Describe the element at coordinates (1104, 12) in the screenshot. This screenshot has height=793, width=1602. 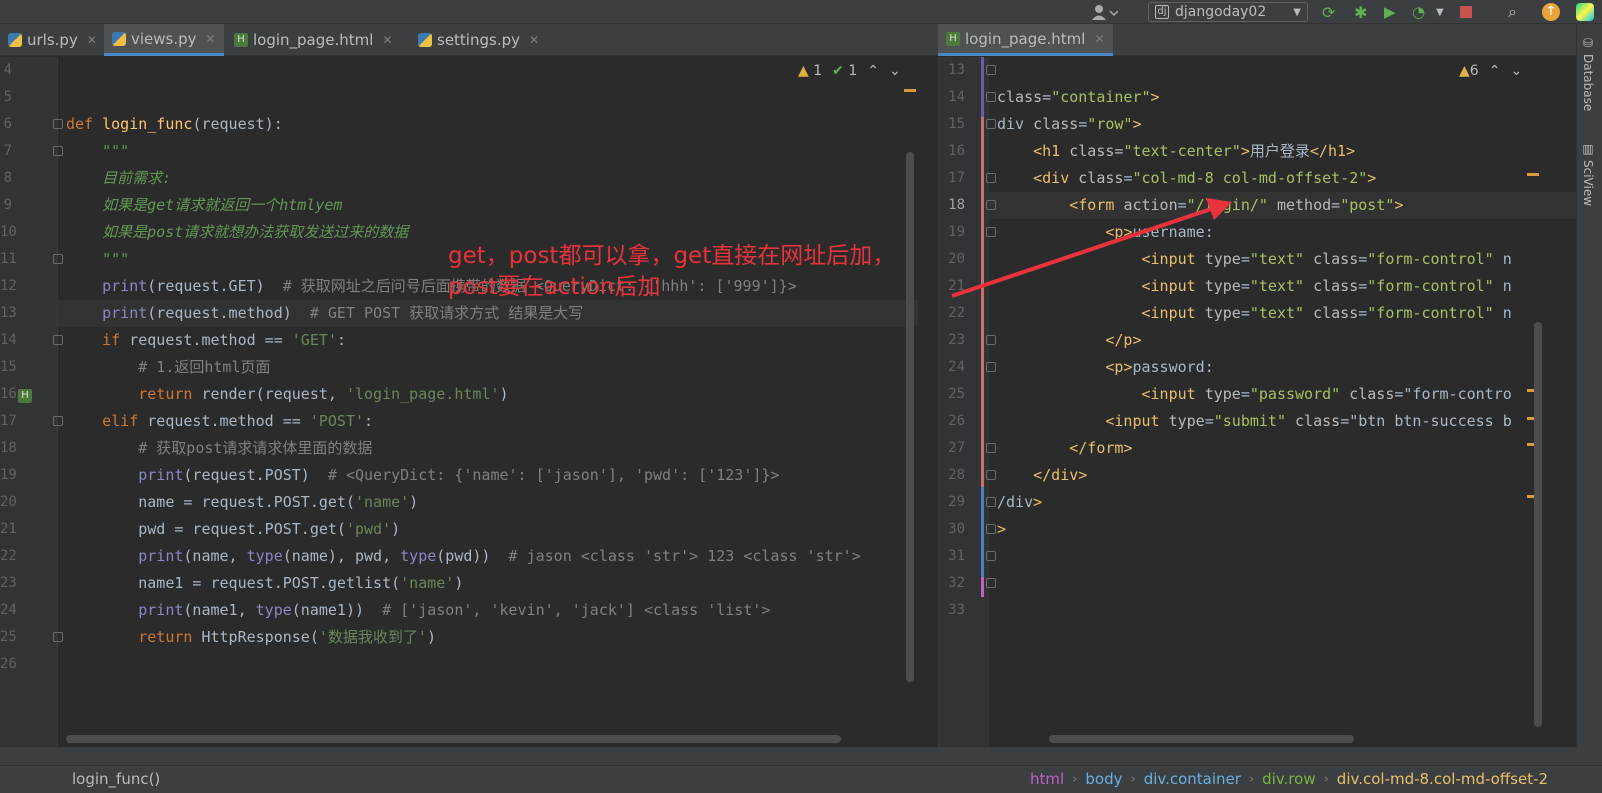
I see `user-icon` at that location.